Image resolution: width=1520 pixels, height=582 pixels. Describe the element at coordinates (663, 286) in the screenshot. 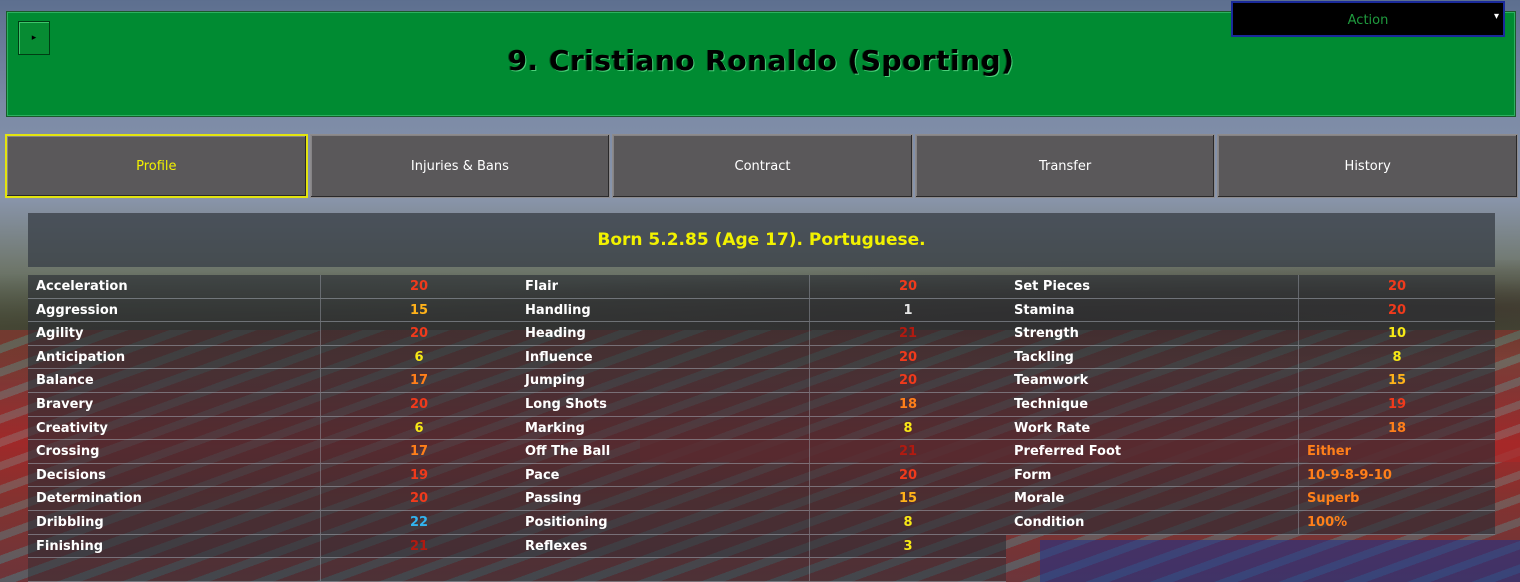

I see `attribute-label: Flair` at that location.